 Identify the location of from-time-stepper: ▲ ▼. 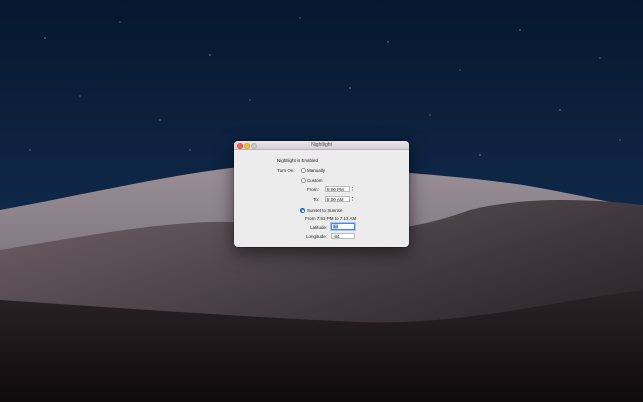
(352, 189).